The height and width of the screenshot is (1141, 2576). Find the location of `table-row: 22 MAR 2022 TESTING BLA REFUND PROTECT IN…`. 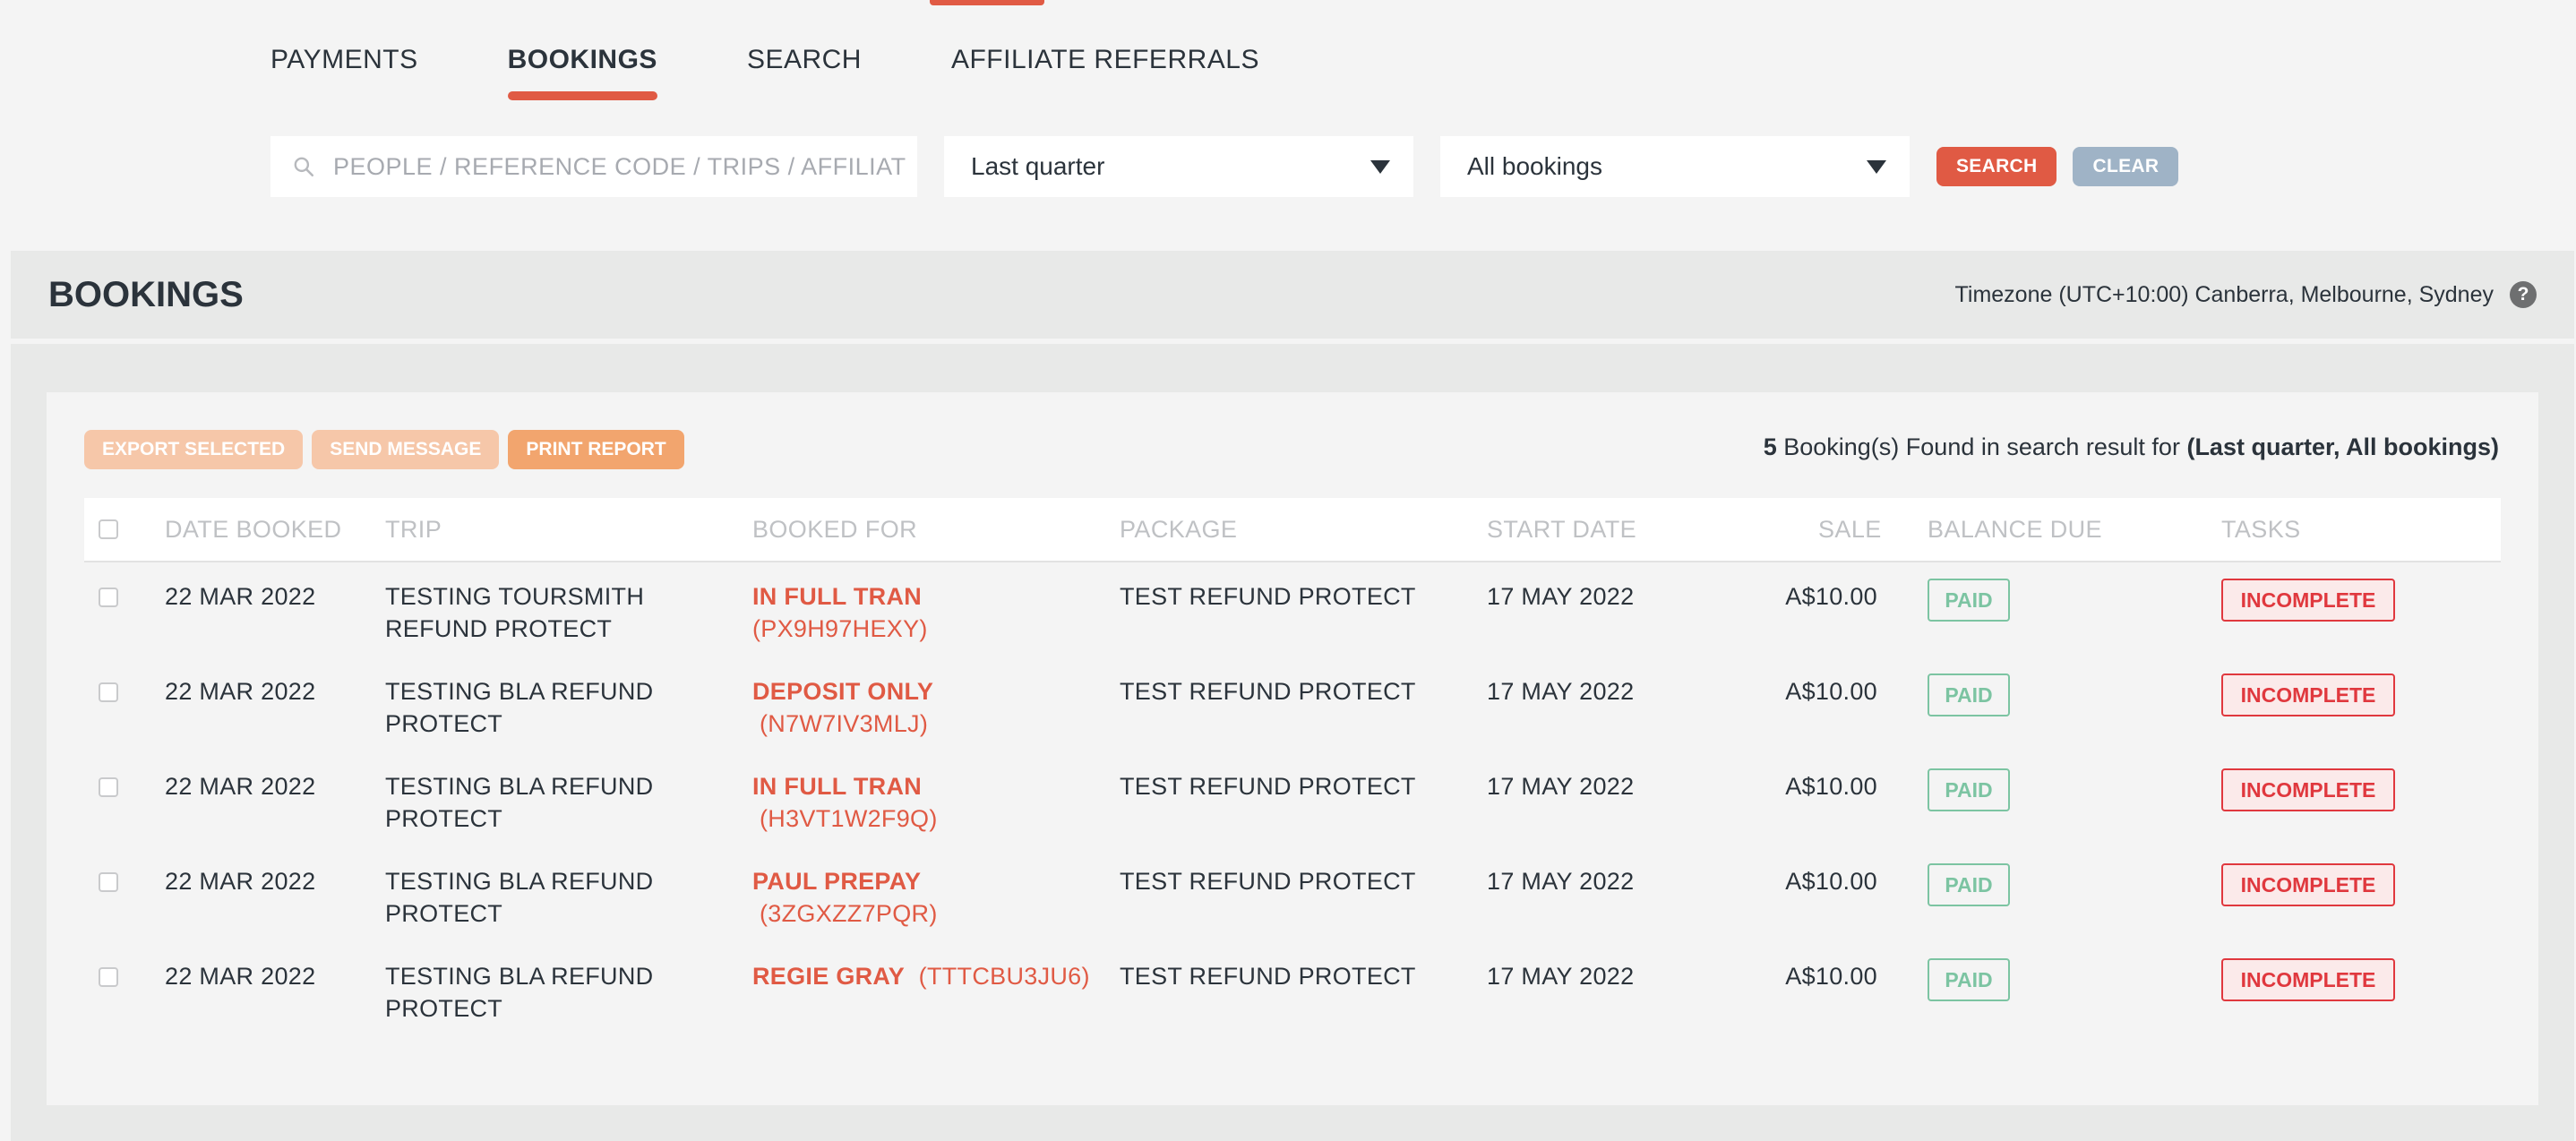

table-row: 22 MAR 2022 TESTING BLA REFUND PROTECT IN… is located at coordinates (1292, 807).